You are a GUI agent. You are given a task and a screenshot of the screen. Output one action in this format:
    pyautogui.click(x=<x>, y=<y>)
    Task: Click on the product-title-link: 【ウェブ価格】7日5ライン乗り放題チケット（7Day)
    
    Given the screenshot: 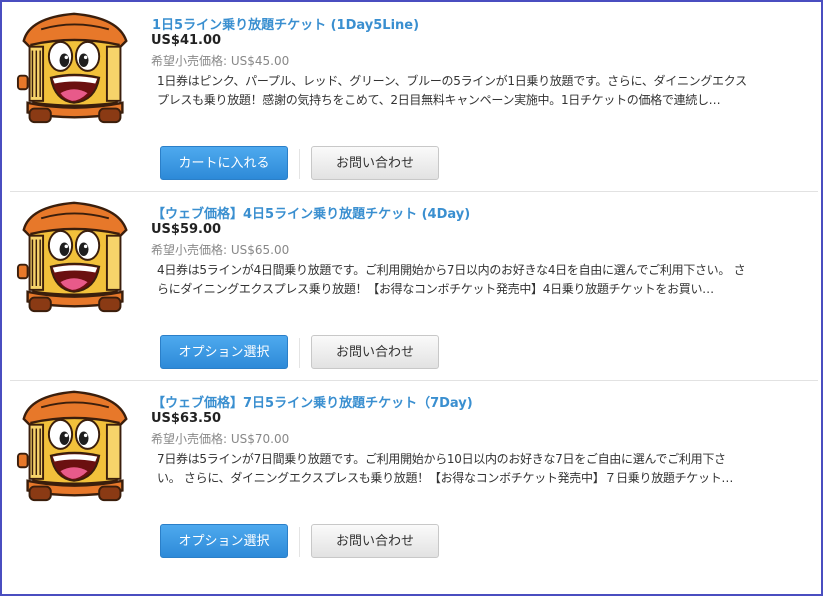 What is the action you would take?
    pyautogui.click(x=312, y=401)
    